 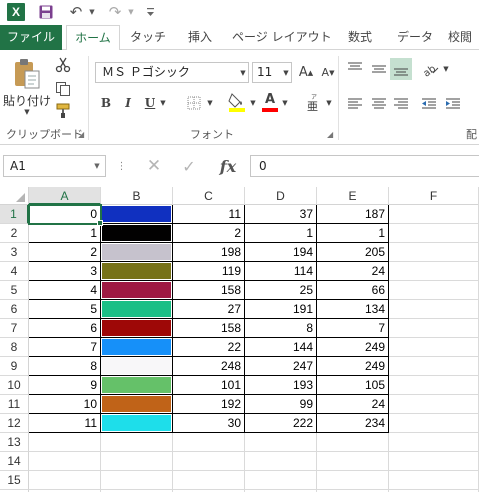 What do you see at coordinates (200, 37) in the screenshot?
I see `tab-insert: 挿入` at bounding box center [200, 37].